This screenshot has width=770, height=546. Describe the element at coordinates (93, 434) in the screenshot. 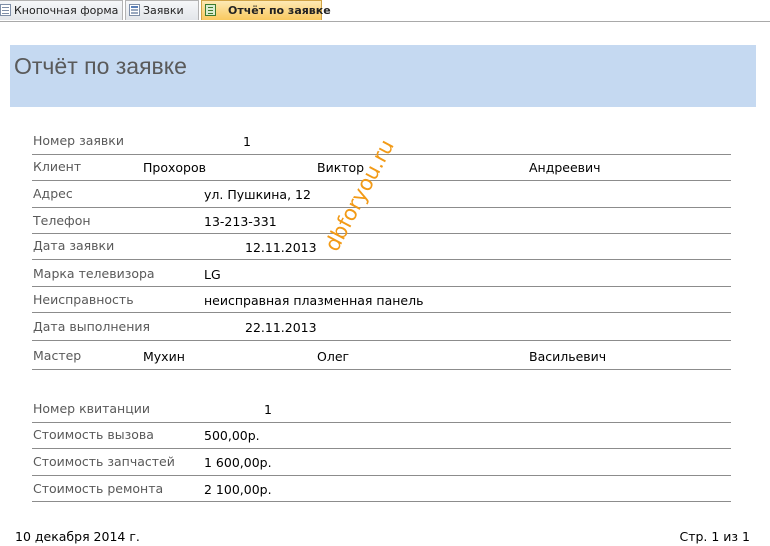

I see `call-cost-label: Стоимость вызова` at that location.